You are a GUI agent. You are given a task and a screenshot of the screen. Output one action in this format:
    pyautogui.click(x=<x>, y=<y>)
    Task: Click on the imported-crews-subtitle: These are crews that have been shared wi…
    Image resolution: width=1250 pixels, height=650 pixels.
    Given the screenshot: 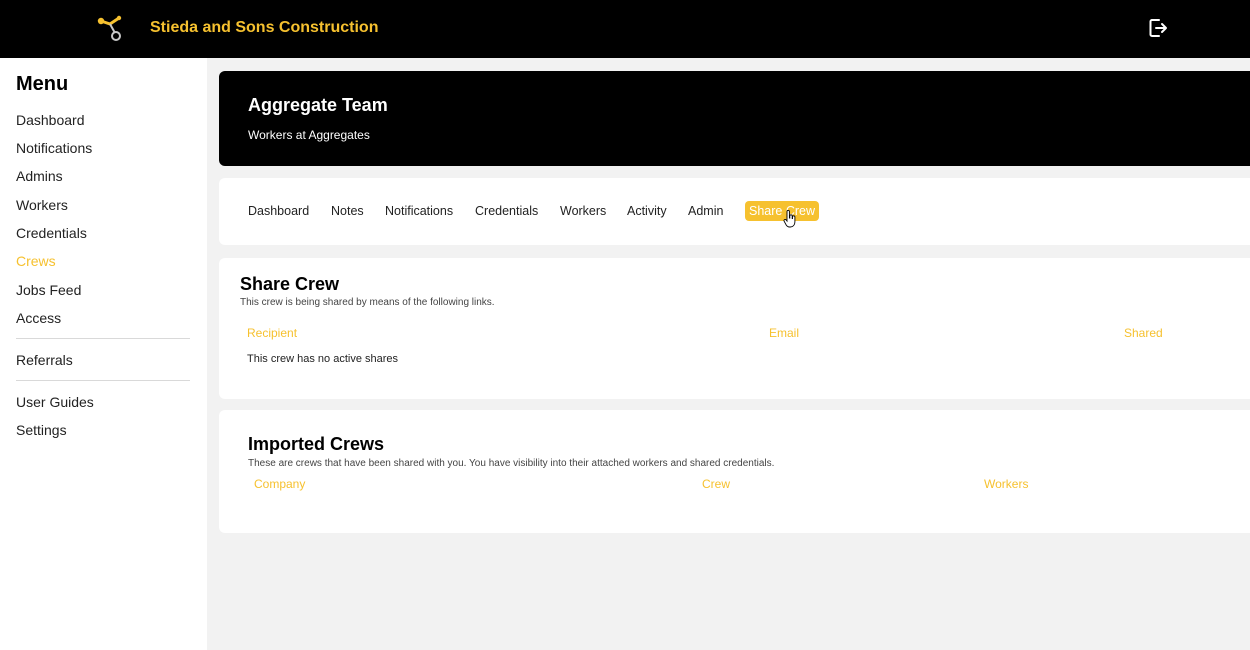 What is the action you would take?
    pyautogui.click(x=511, y=463)
    